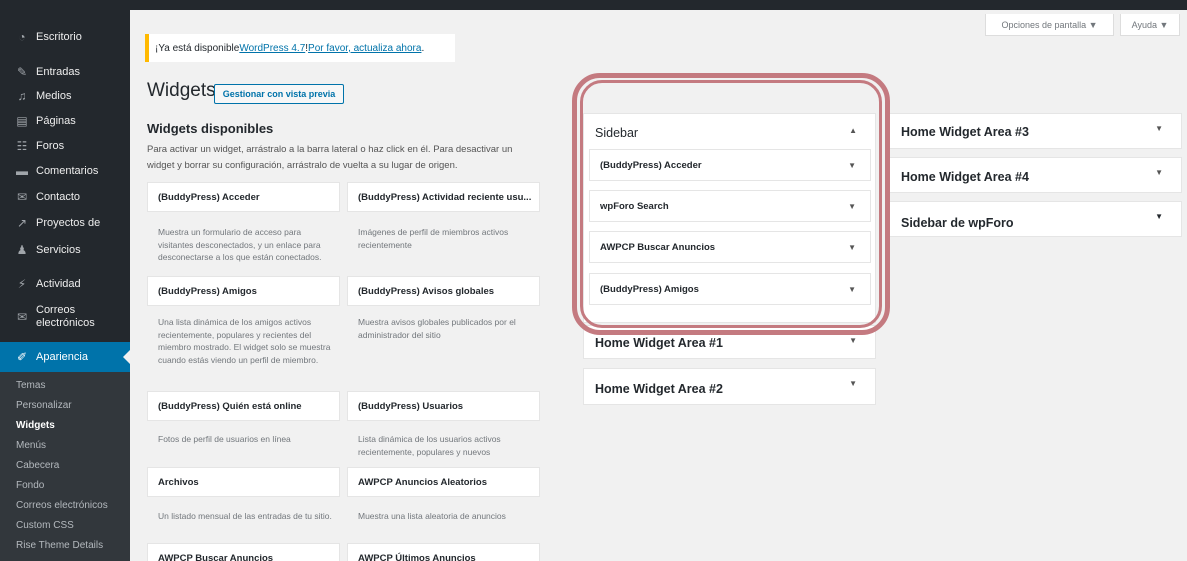 The height and width of the screenshot is (561, 1187). I want to click on dashboard-icon: ◔, so click(22, 37).